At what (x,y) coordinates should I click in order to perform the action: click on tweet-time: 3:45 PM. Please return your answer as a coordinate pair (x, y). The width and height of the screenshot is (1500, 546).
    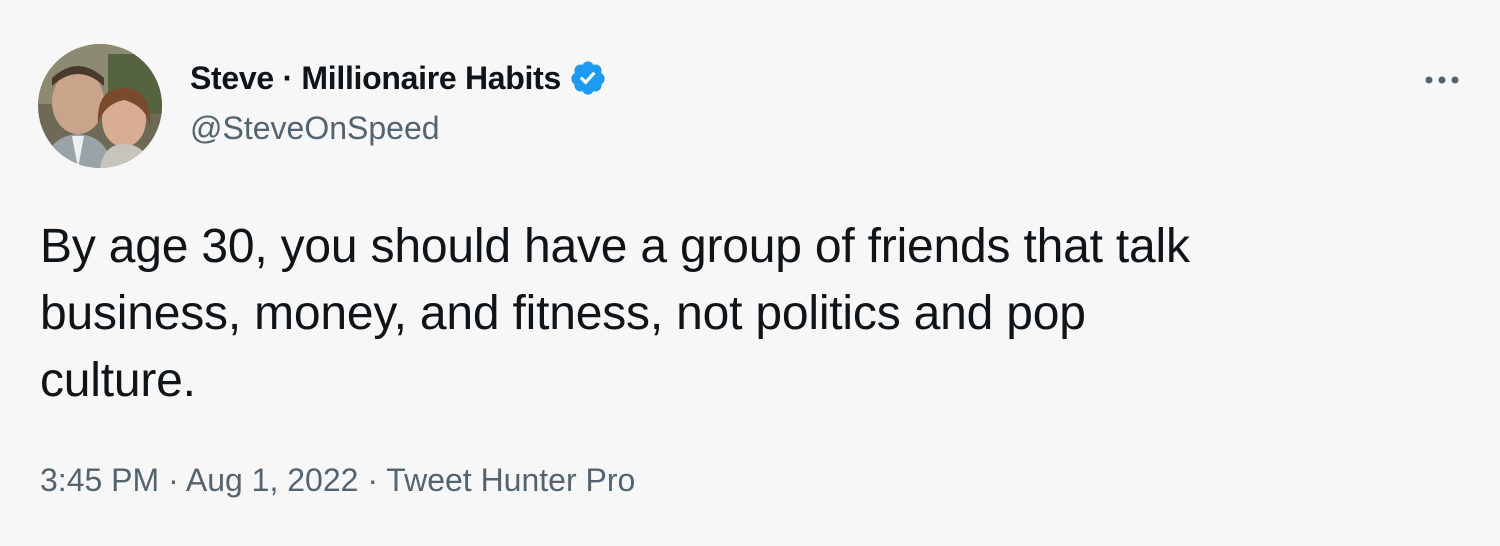
    Looking at the image, I should click on (99, 480).